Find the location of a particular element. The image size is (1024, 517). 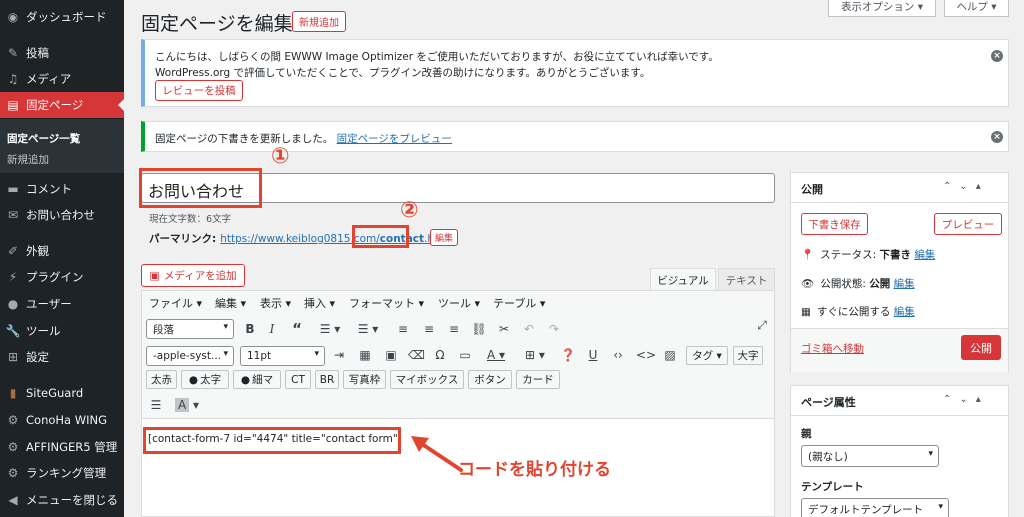

permalink-link: https://www.keiblog0815.com/contact.html is located at coordinates (335, 239).